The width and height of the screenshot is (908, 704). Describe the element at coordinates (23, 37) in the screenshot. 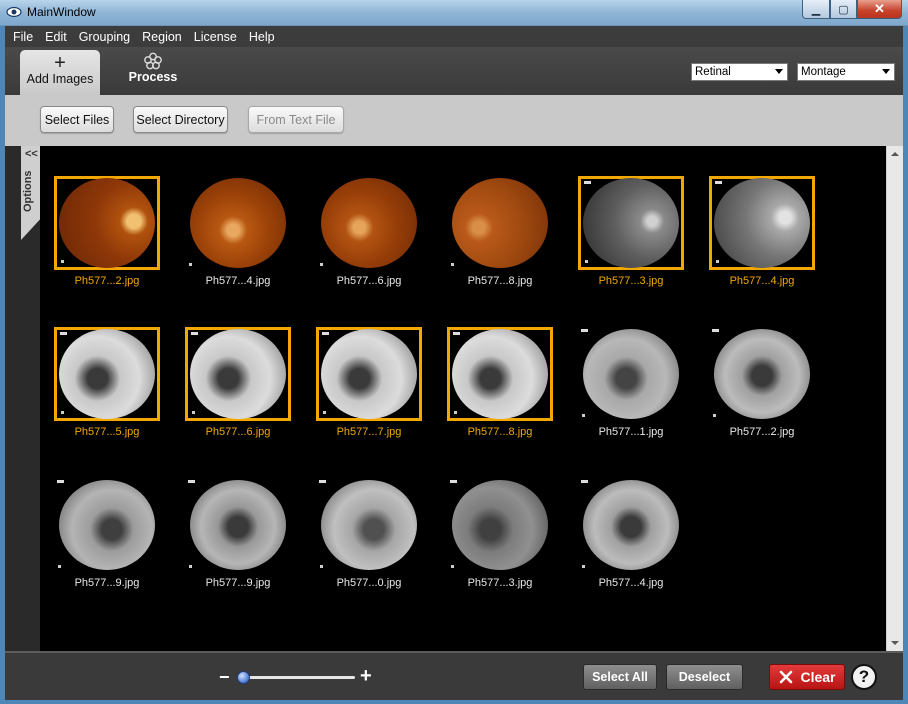

I see `menu-file: File` at that location.